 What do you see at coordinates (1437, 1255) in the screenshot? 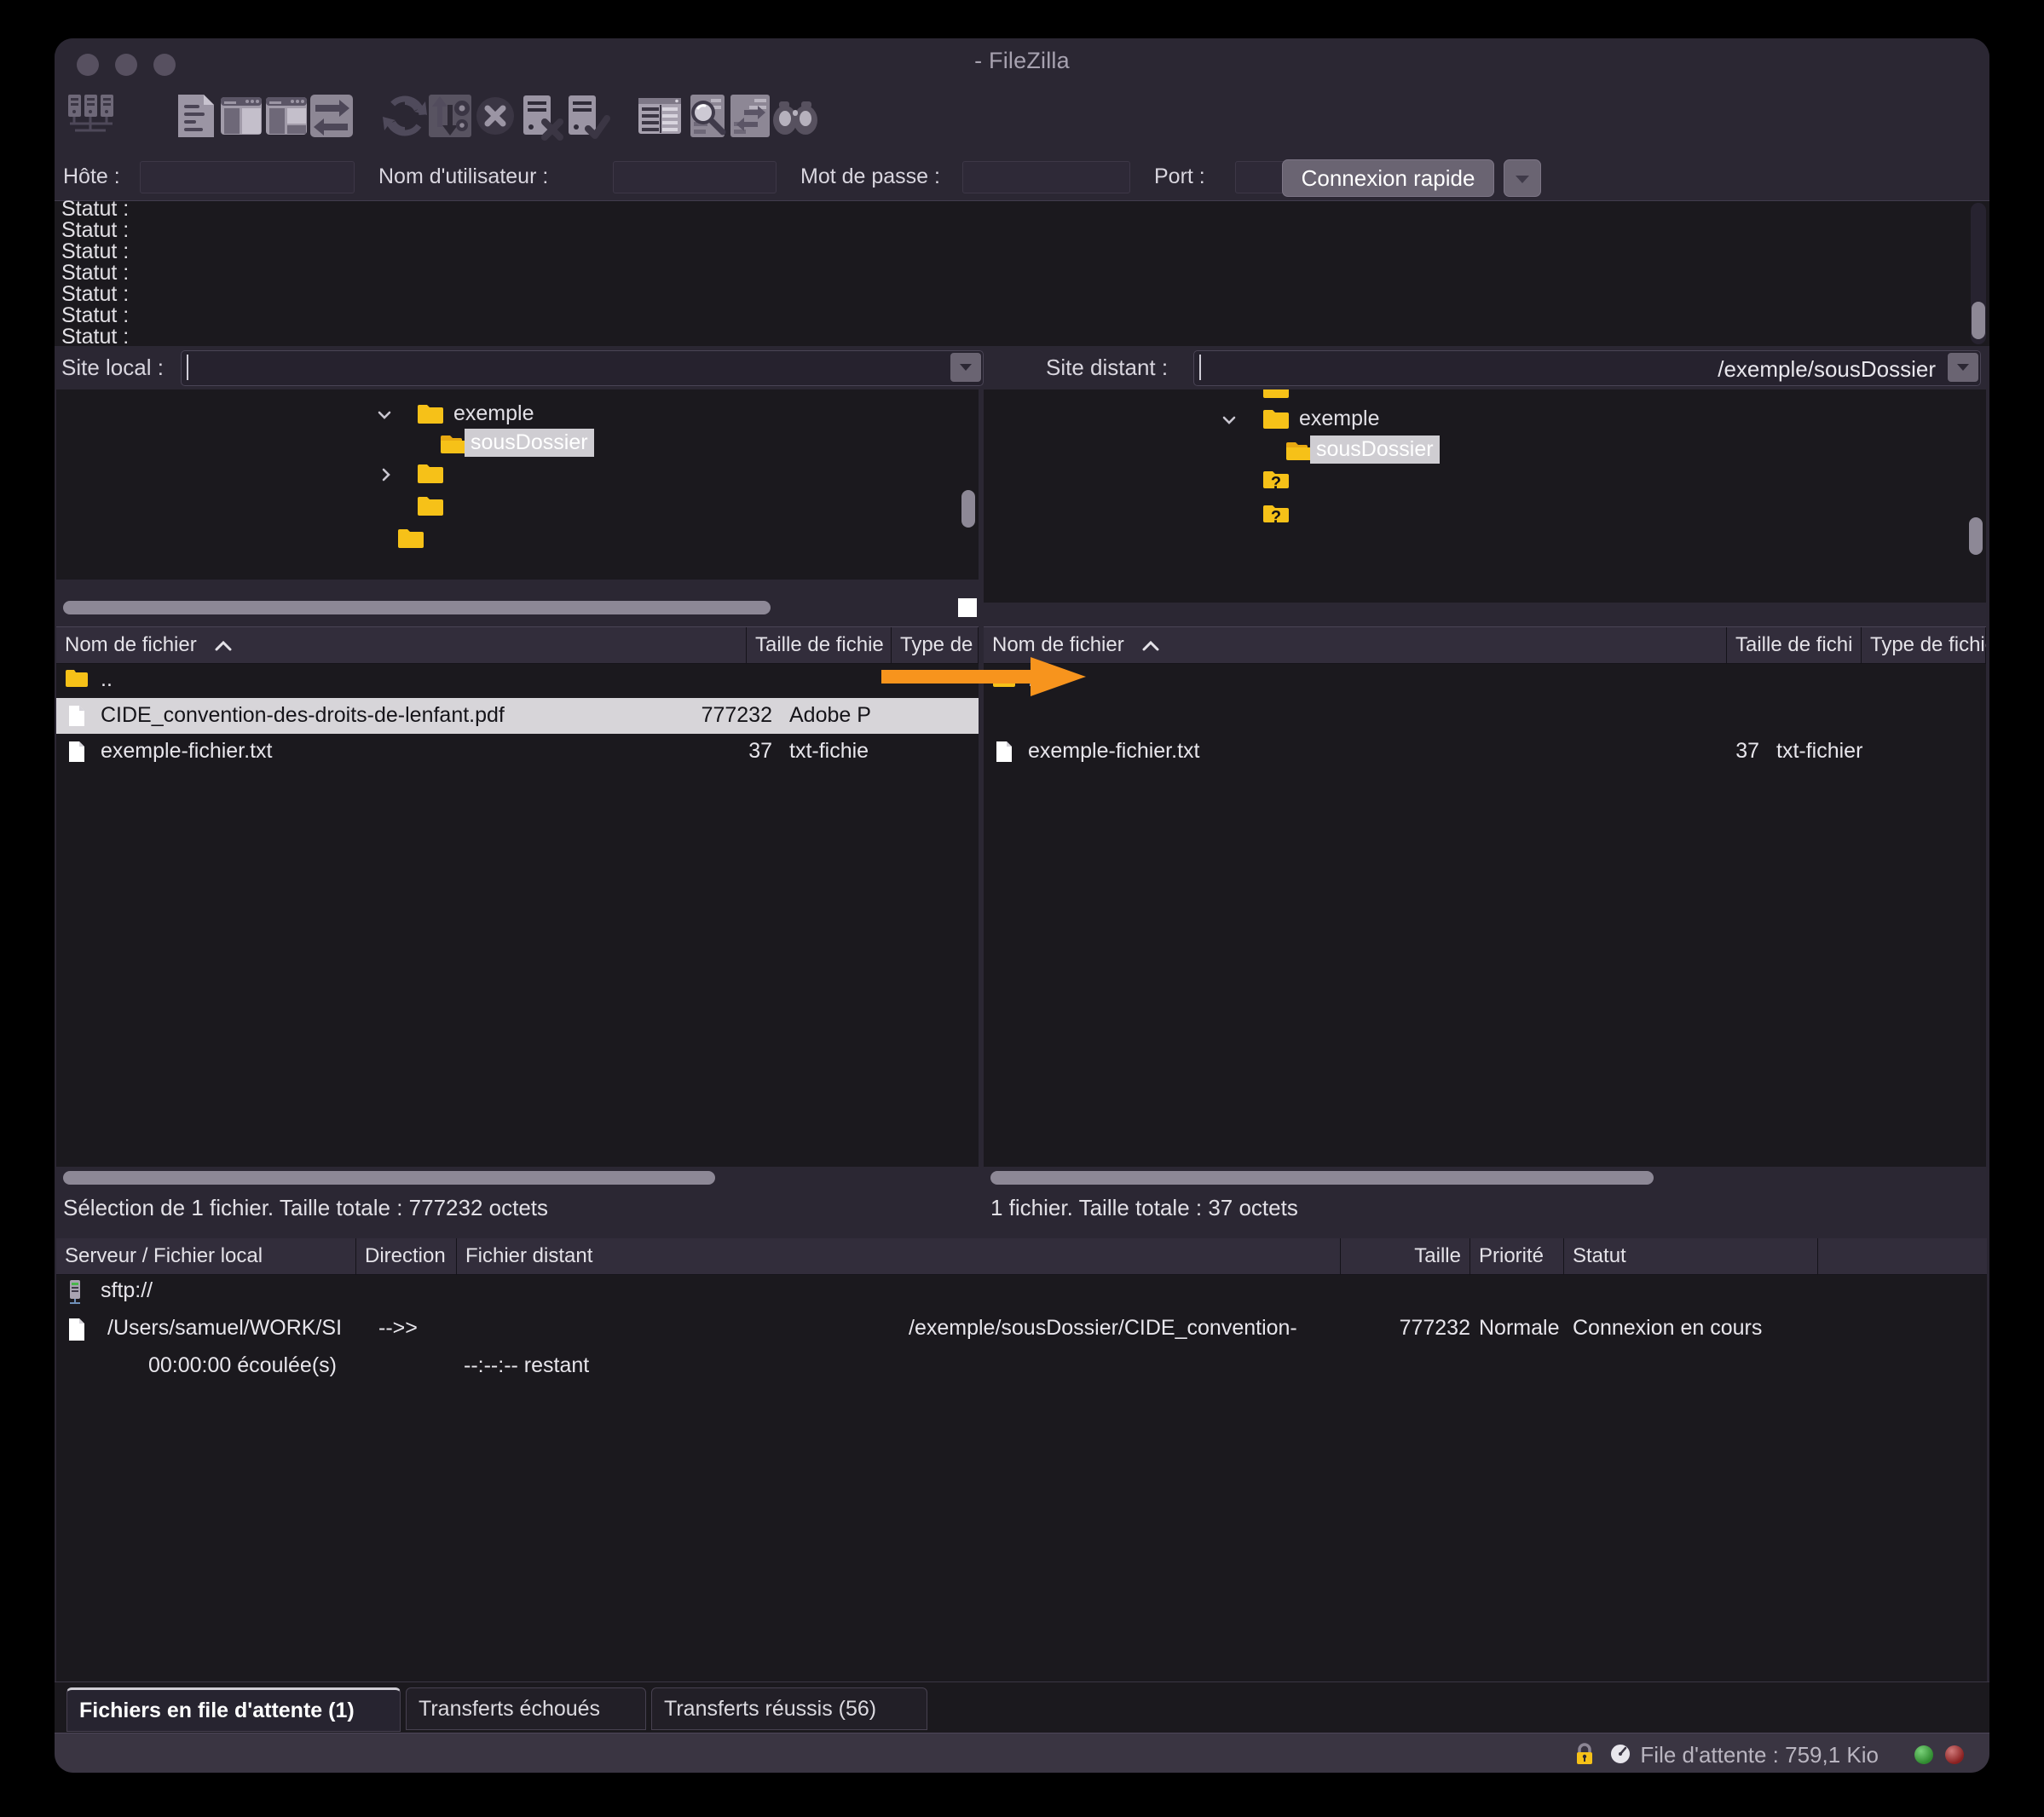
I see `column-header-label: Taille` at bounding box center [1437, 1255].